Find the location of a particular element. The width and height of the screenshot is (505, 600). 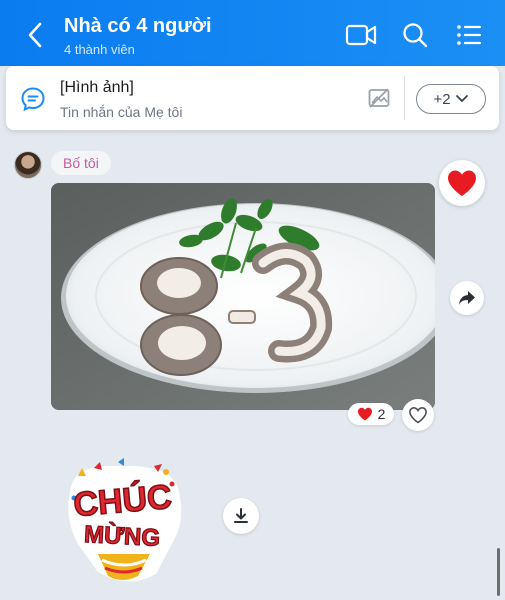

video-call-icon is located at coordinates (361, 35).